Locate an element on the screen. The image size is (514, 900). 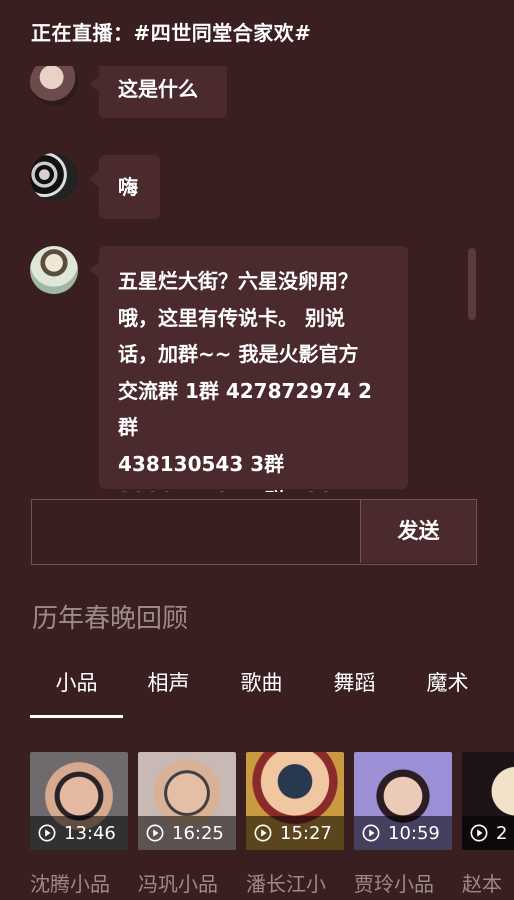
duration-overlay: 10:59 is located at coordinates (403, 833).